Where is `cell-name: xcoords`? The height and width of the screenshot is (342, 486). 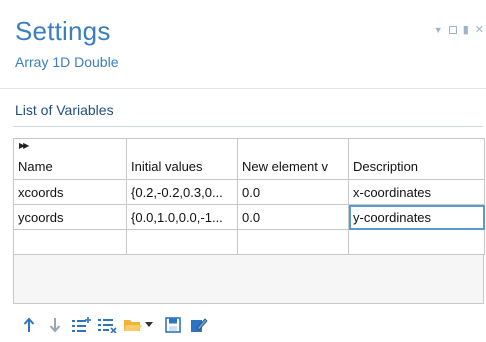
cell-name: xcoords is located at coordinates (70, 192).